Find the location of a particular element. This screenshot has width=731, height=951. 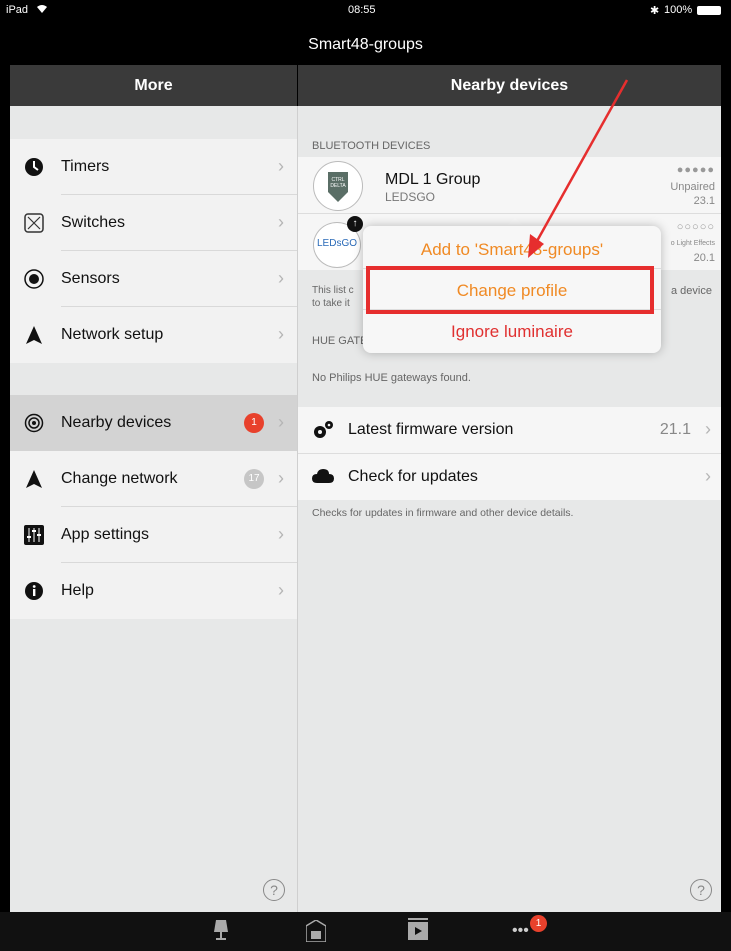

menu-item-switches: Switches › is located at coordinates (153, 223).